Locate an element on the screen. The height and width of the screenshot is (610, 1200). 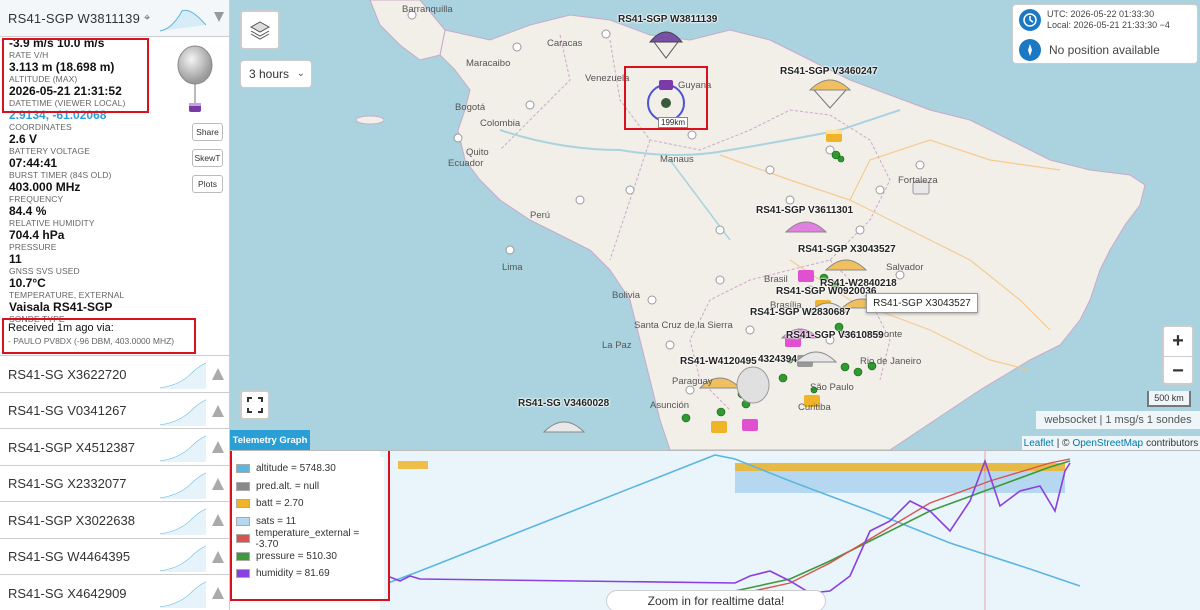
place-label: Ecuador is located at coordinates (466, 163).